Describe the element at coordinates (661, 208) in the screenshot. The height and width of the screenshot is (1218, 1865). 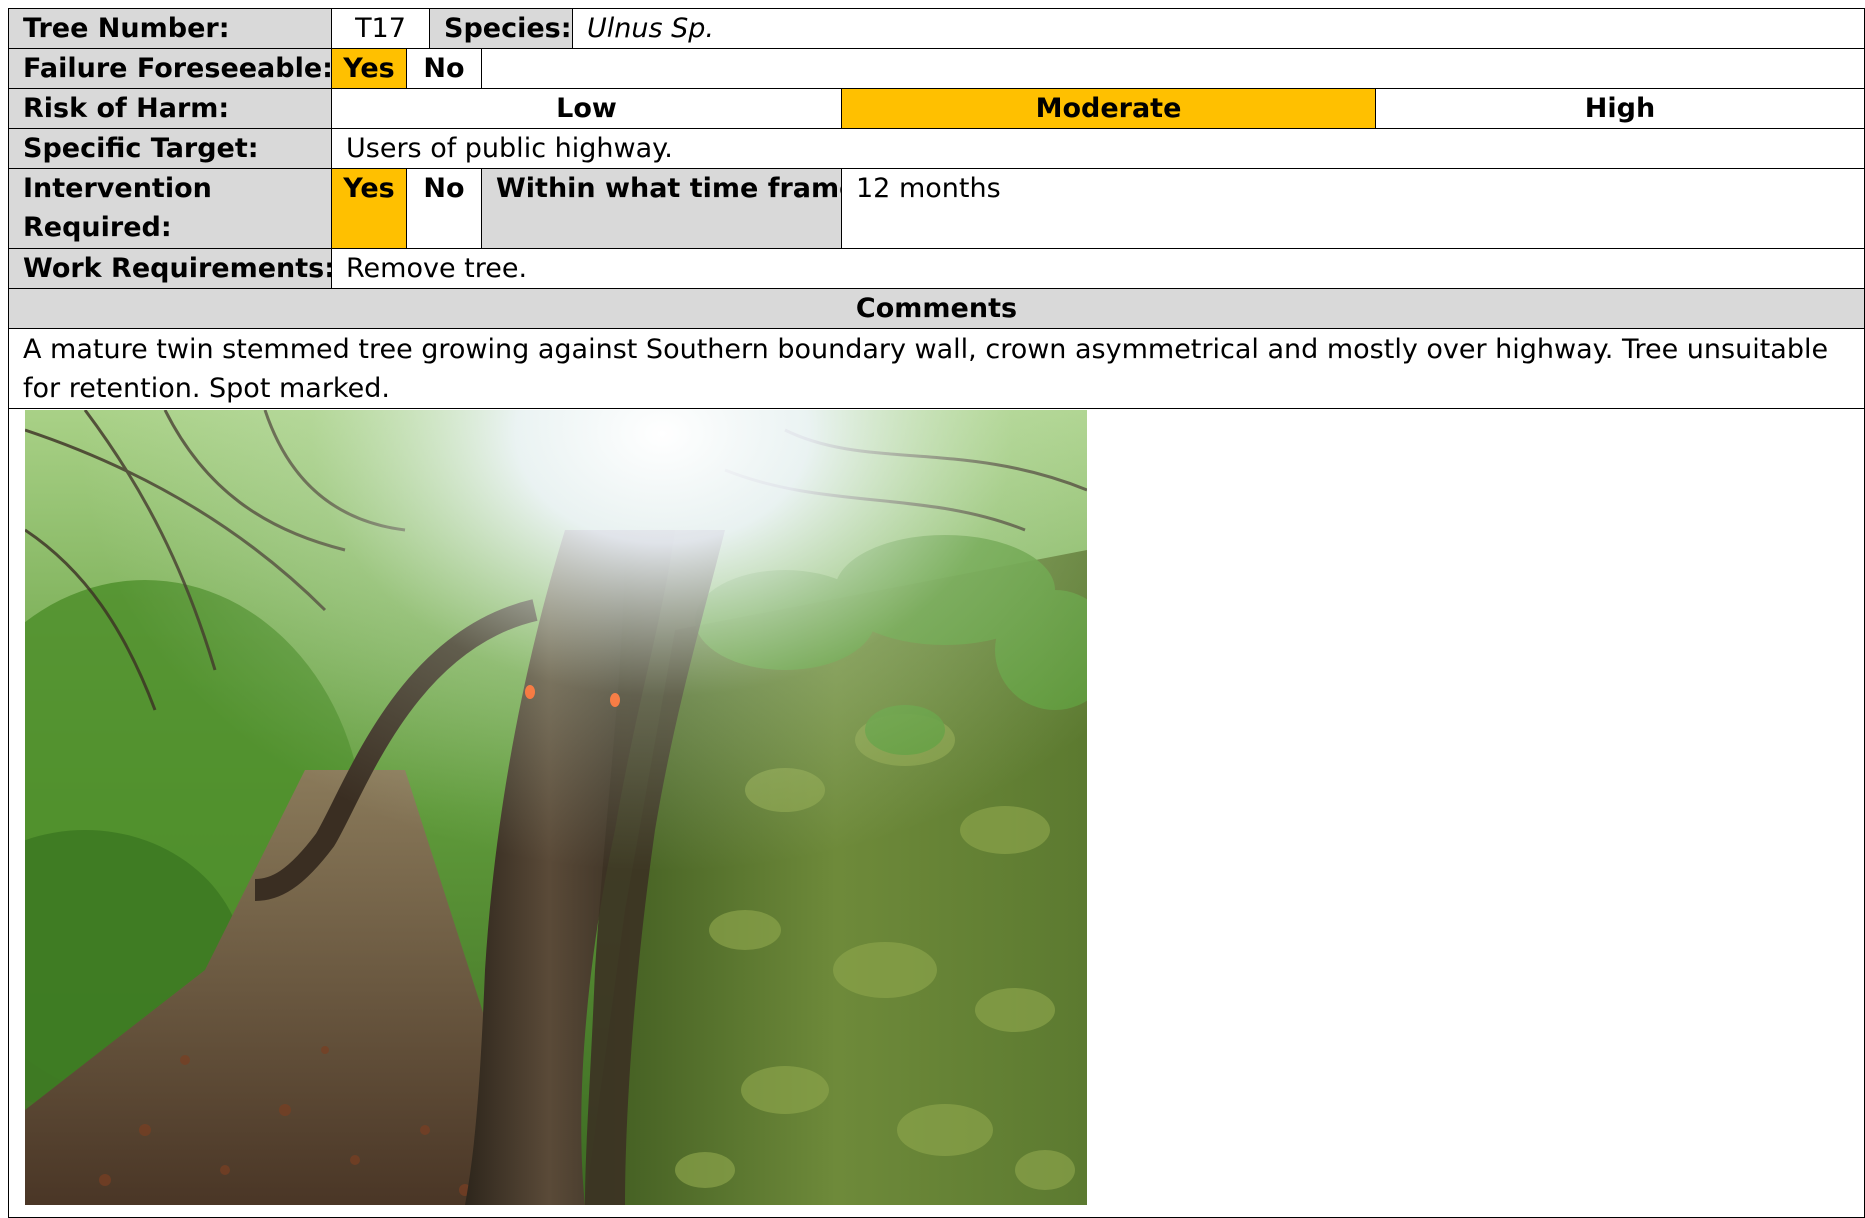
I see `time-frame-label: Within what time frame:` at that location.